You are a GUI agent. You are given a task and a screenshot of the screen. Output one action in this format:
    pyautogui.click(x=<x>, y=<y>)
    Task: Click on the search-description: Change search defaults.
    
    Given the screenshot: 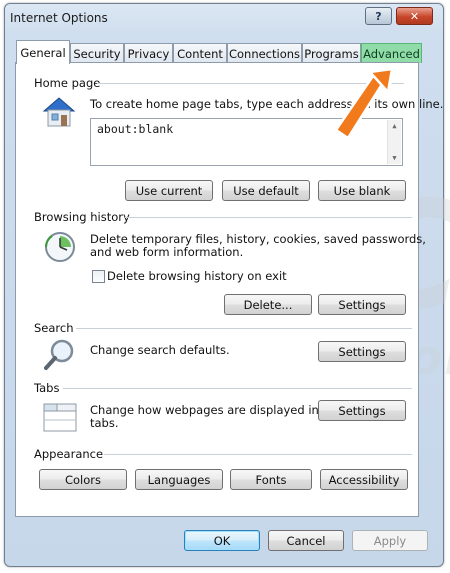 What is the action you would take?
    pyautogui.click(x=160, y=350)
    